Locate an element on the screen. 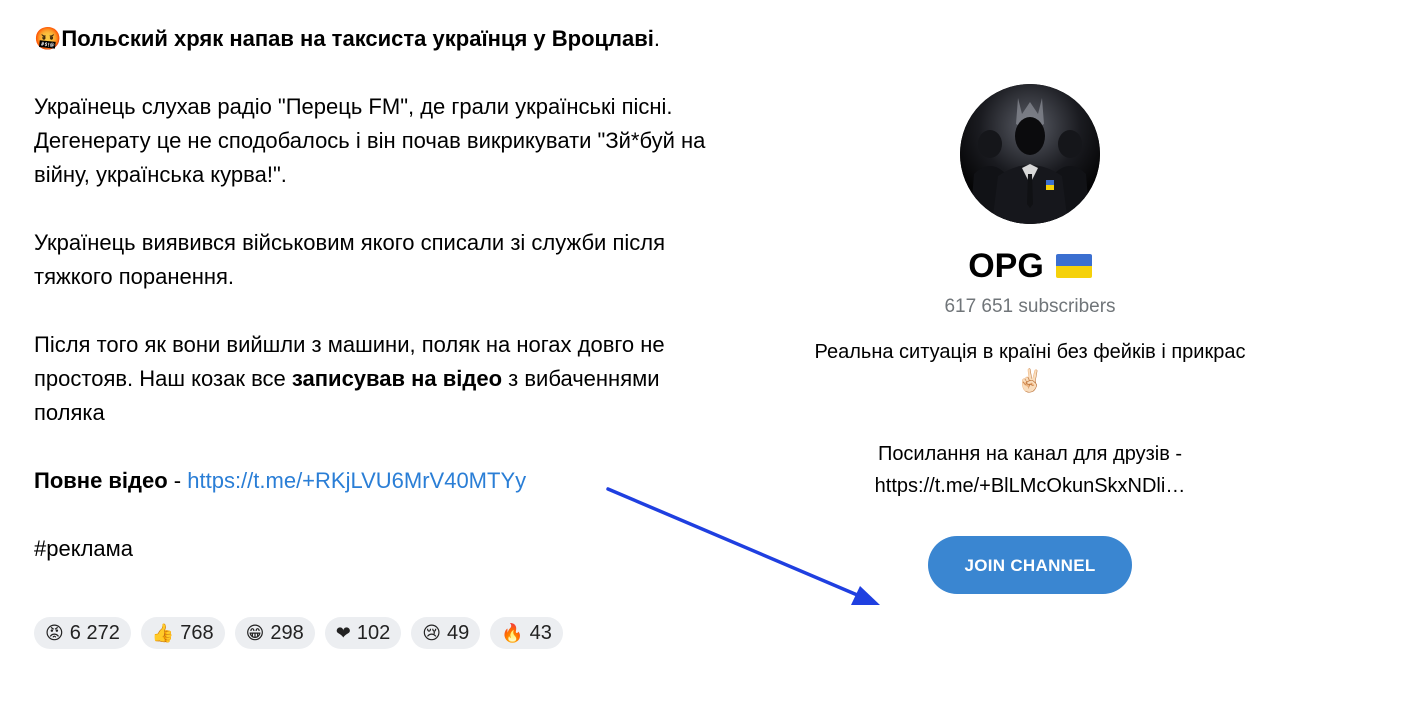  reaction-thumbs-up: 👍 768 is located at coordinates (182, 633).